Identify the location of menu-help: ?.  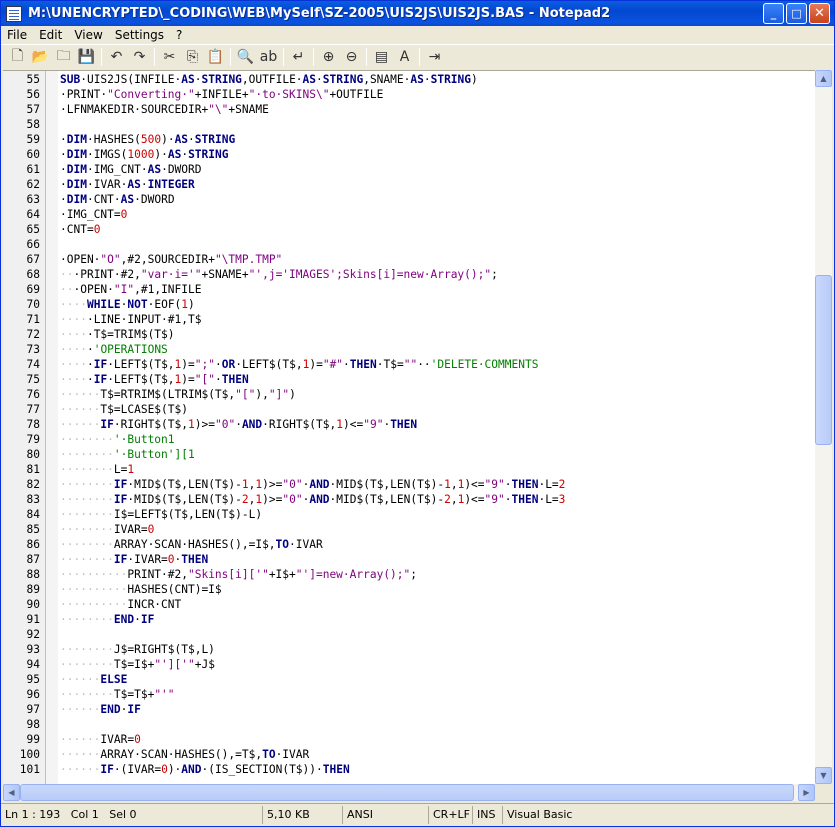
(179, 35).